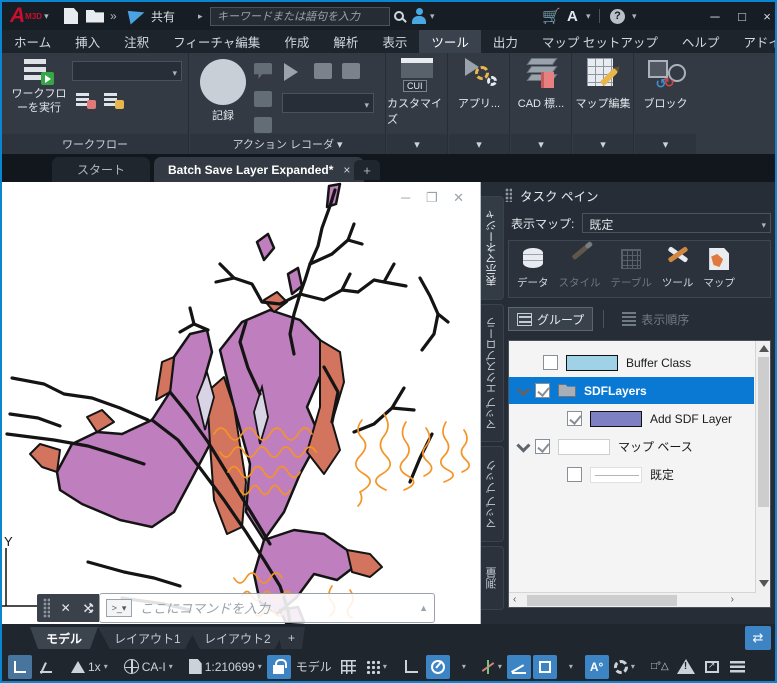 The image size is (777, 683). Describe the element at coordinates (479, 144) in the screenshot. I see `applications-flyout: ▾` at that location.